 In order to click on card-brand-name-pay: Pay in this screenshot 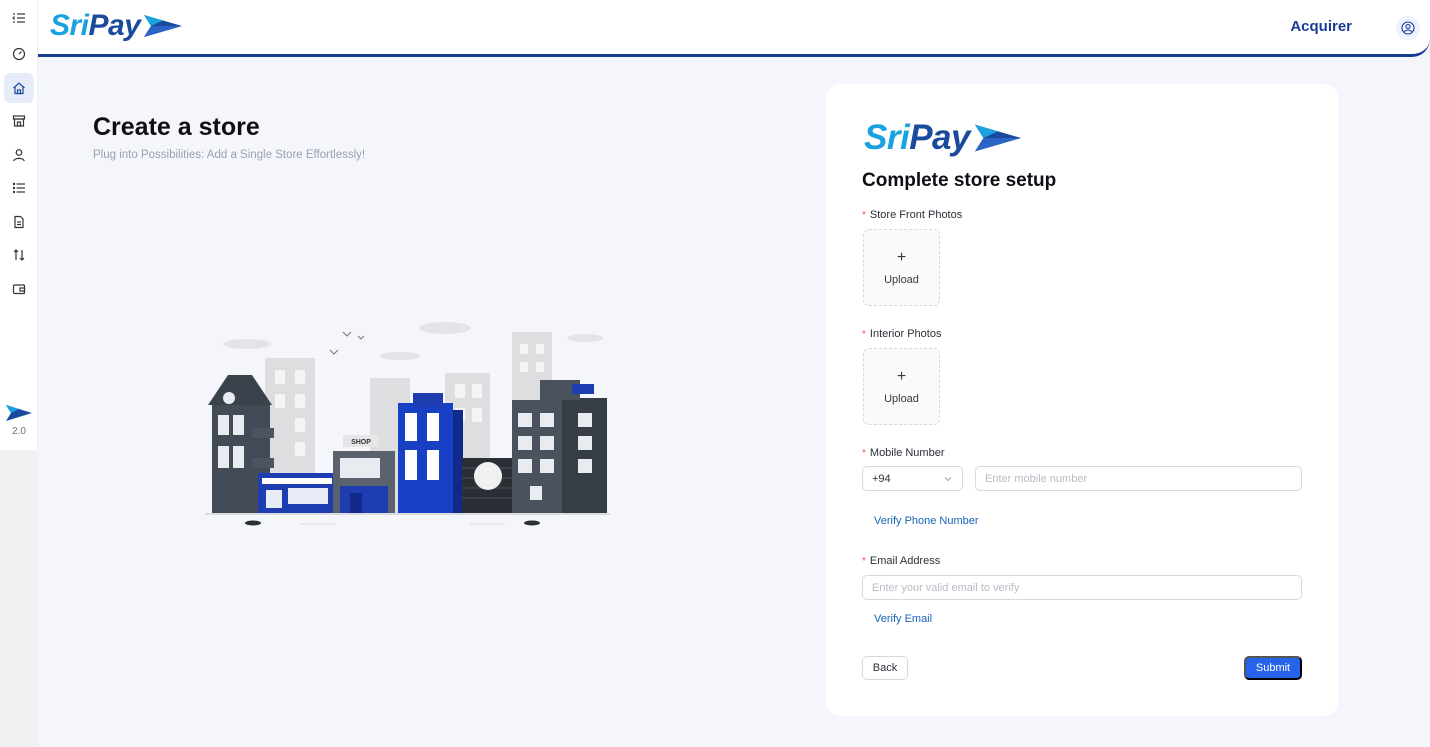, I will do `click(939, 137)`.